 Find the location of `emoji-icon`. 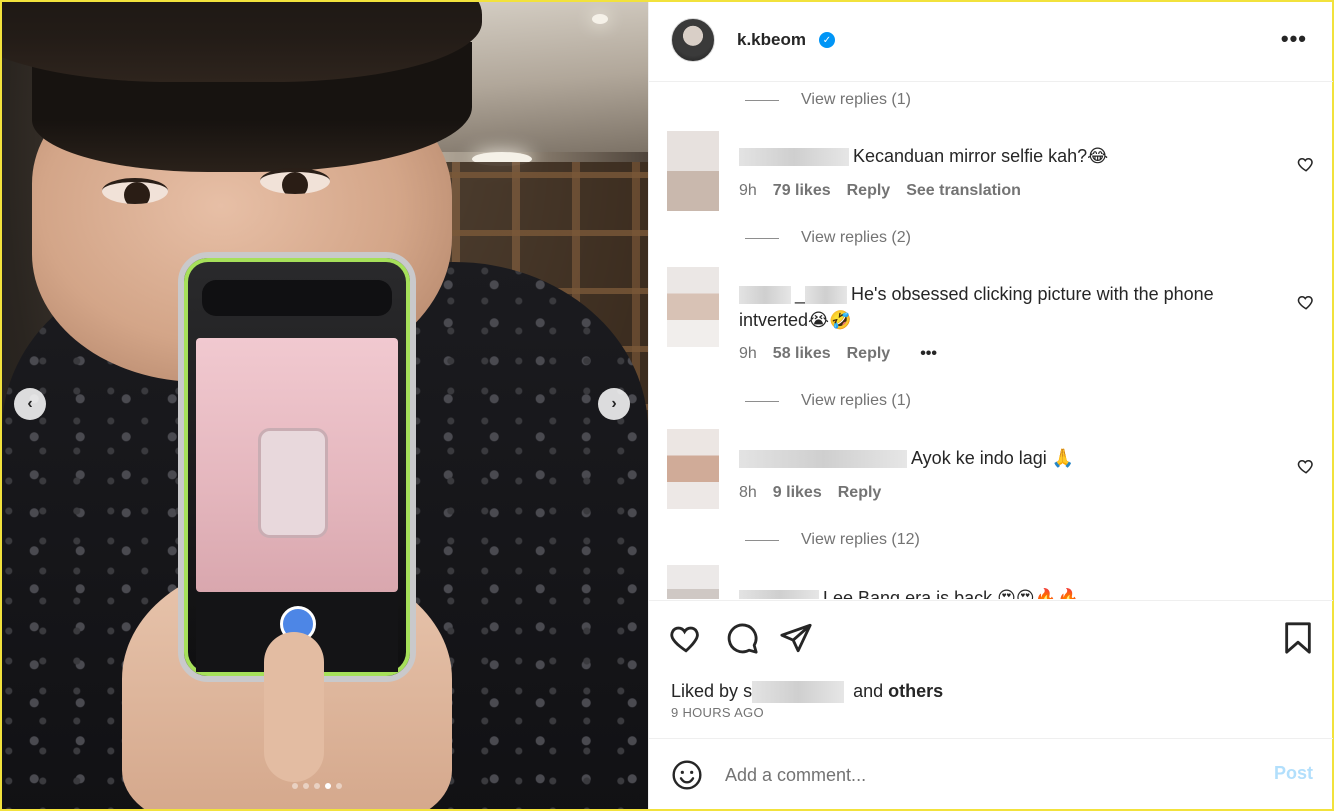

emoji-icon is located at coordinates (687, 775).